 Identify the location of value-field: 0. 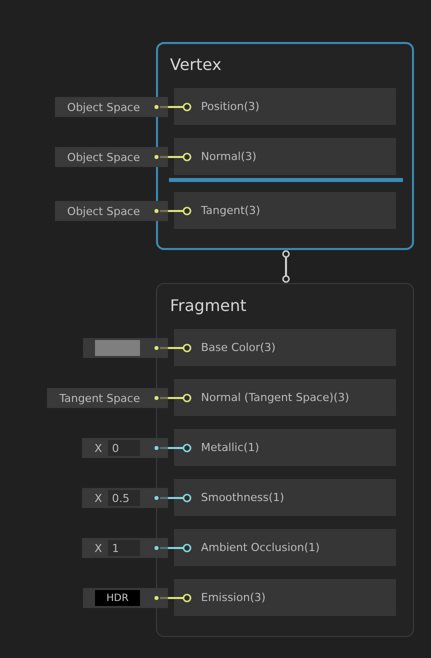
(124, 448).